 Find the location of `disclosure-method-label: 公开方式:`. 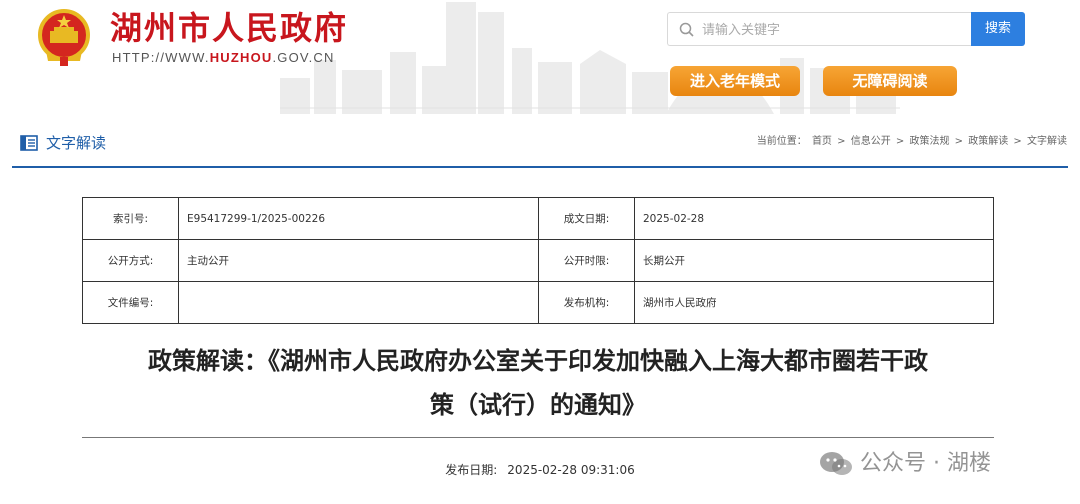

disclosure-method-label: 公开方式: is located at coordinates (130, 260).